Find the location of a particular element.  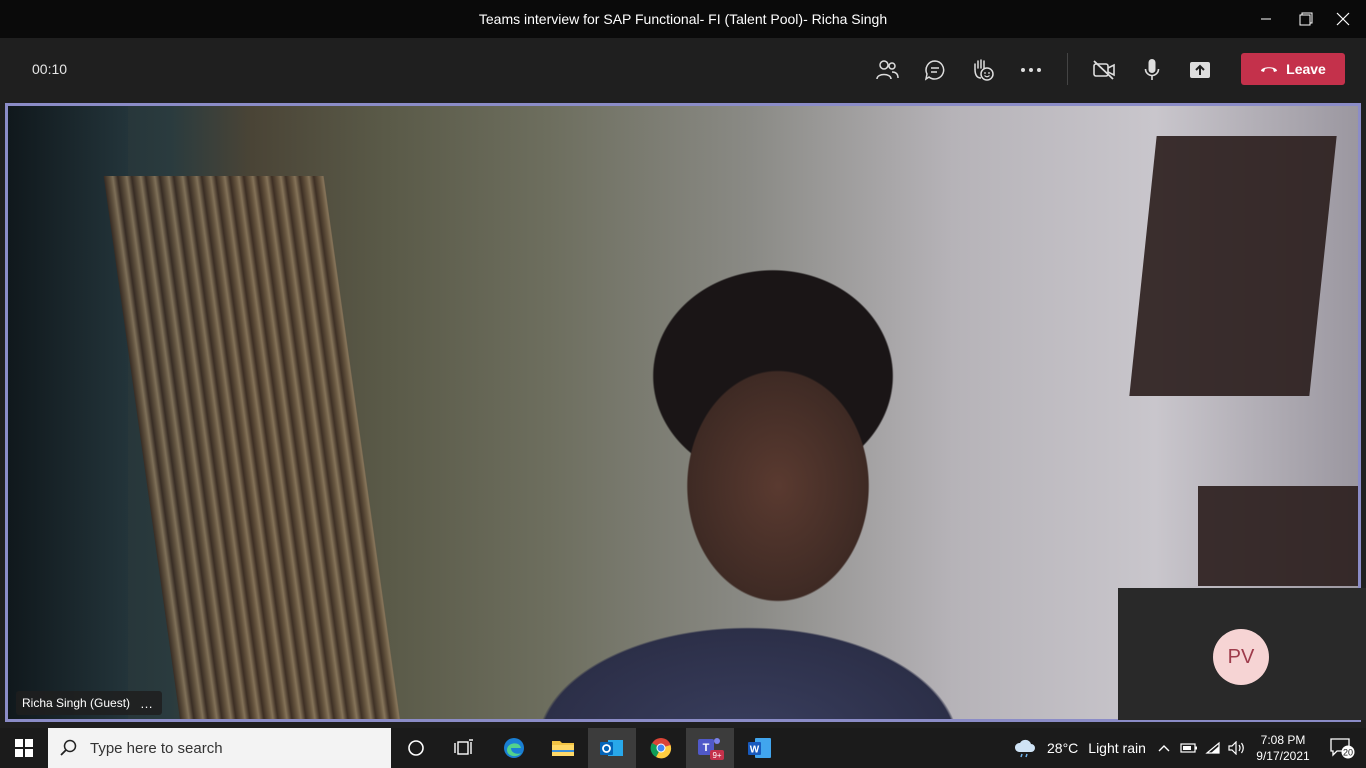

chat-icon is located at coordinates (934, 70).